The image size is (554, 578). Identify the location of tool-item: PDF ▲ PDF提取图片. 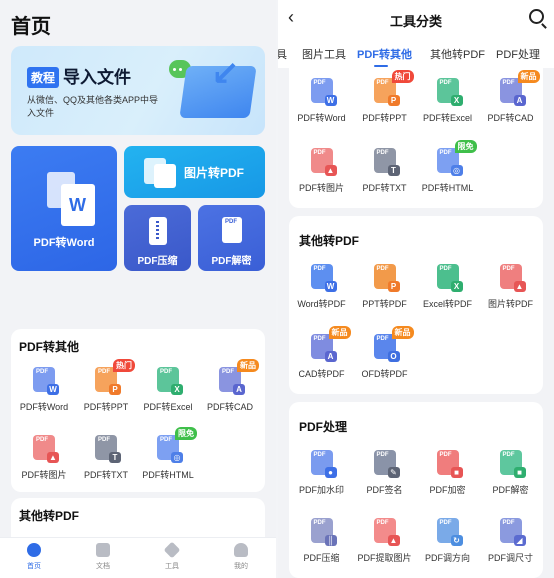
(384, 541).